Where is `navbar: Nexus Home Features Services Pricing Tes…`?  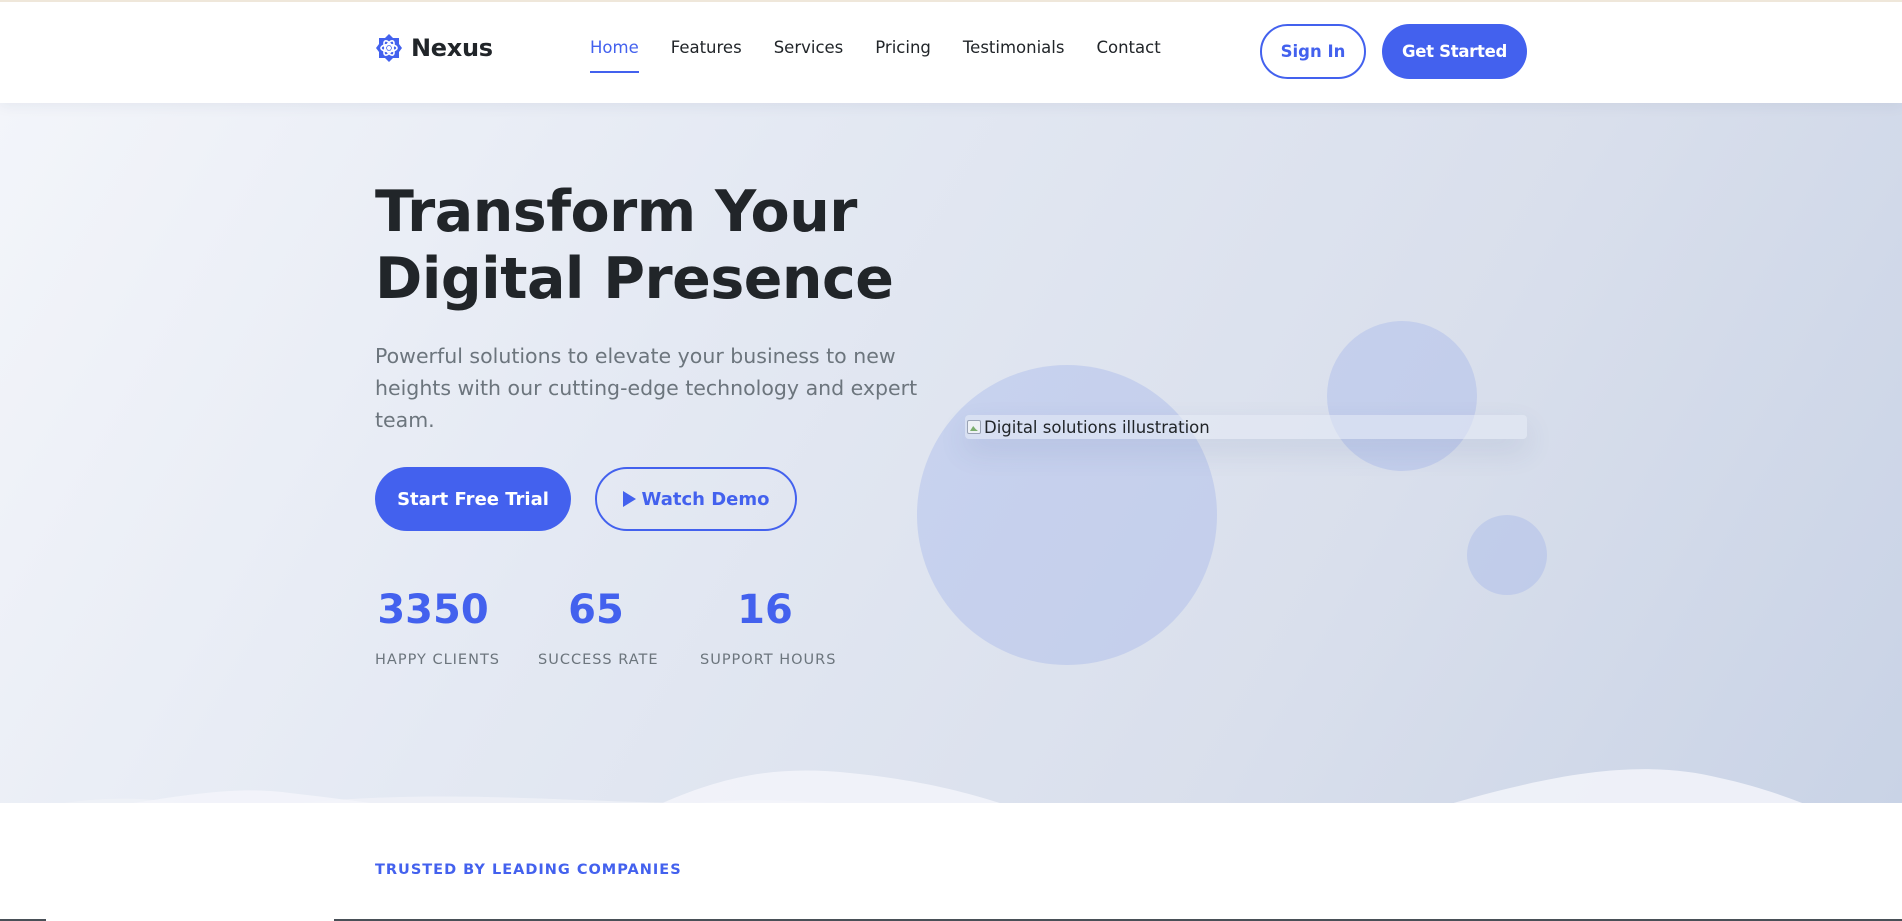 navbar: Nexus Home Features Services Pricing Tes… is located at coordinates (951, 51).